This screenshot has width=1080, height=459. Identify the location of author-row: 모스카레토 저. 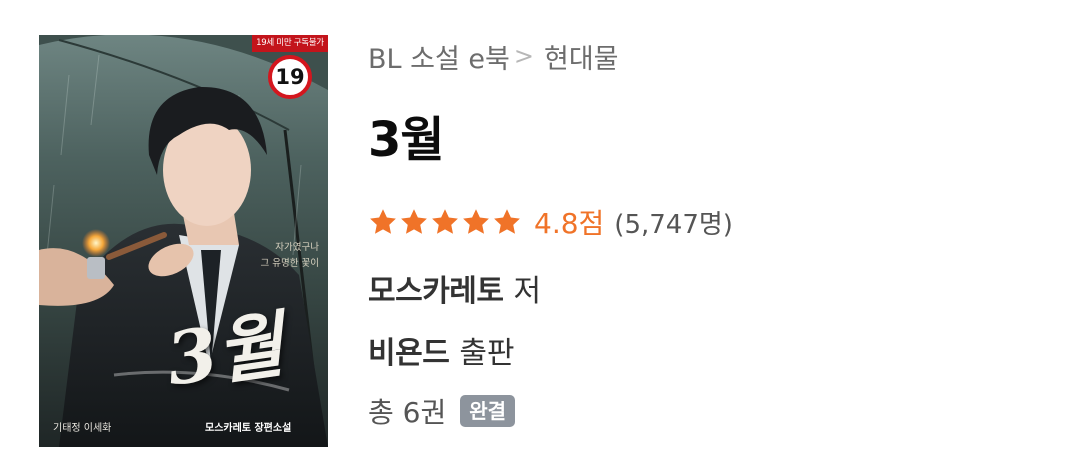
(454, 288).